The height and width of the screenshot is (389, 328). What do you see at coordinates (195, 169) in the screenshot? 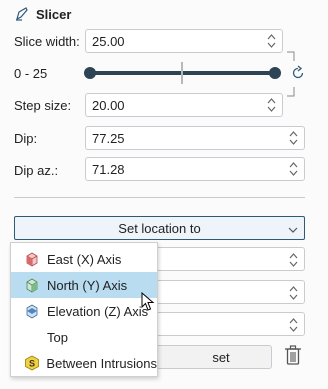
I see `dip-az-field: 71.28` at bounding box center [195, 169].